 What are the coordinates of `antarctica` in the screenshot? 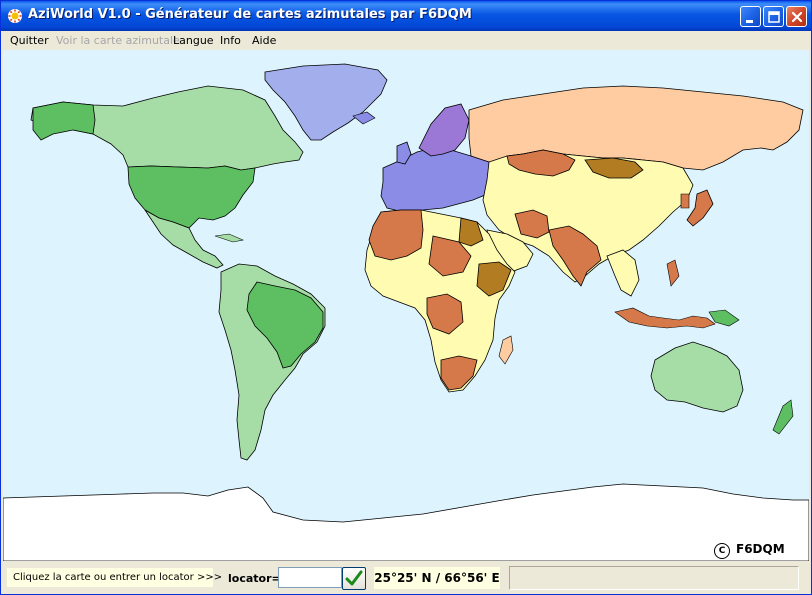 It's located at (406, 522).